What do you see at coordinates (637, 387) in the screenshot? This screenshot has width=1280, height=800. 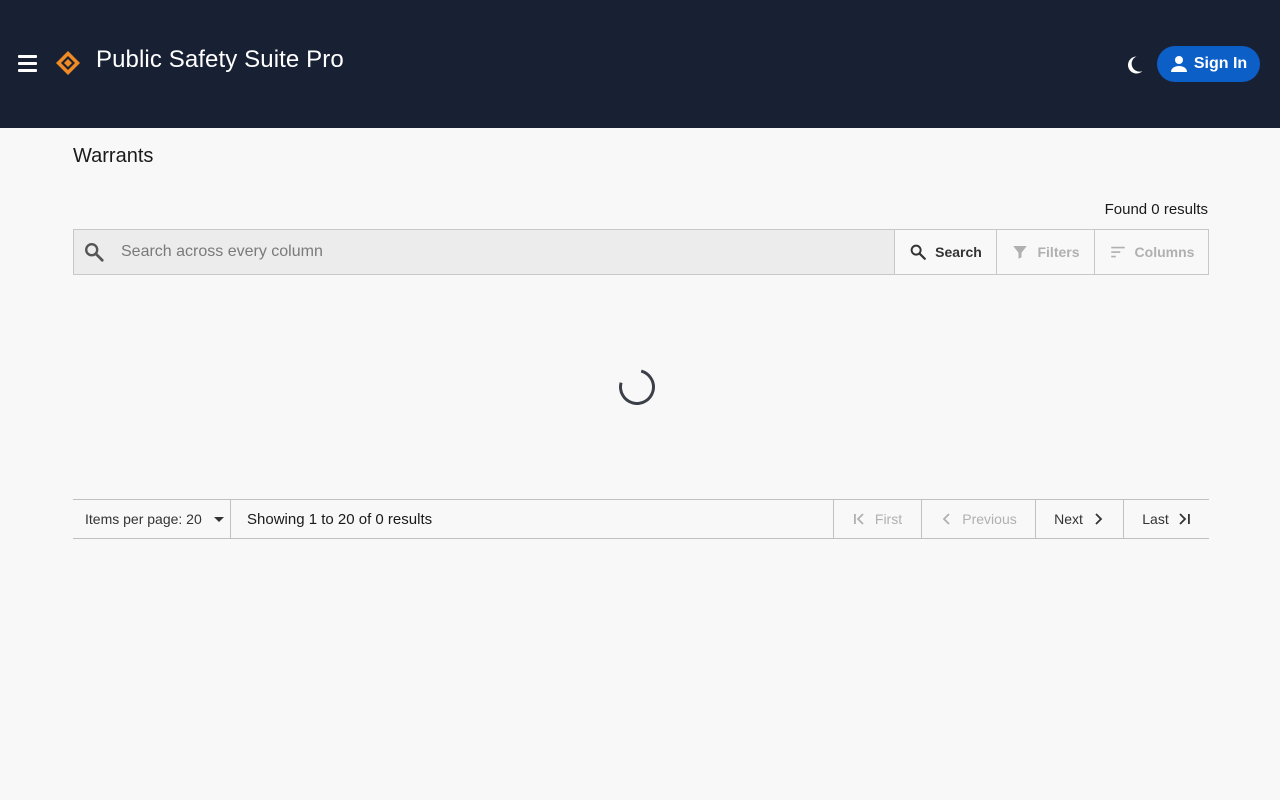 I see `loading-spinner` at bounding box center [637, 387].